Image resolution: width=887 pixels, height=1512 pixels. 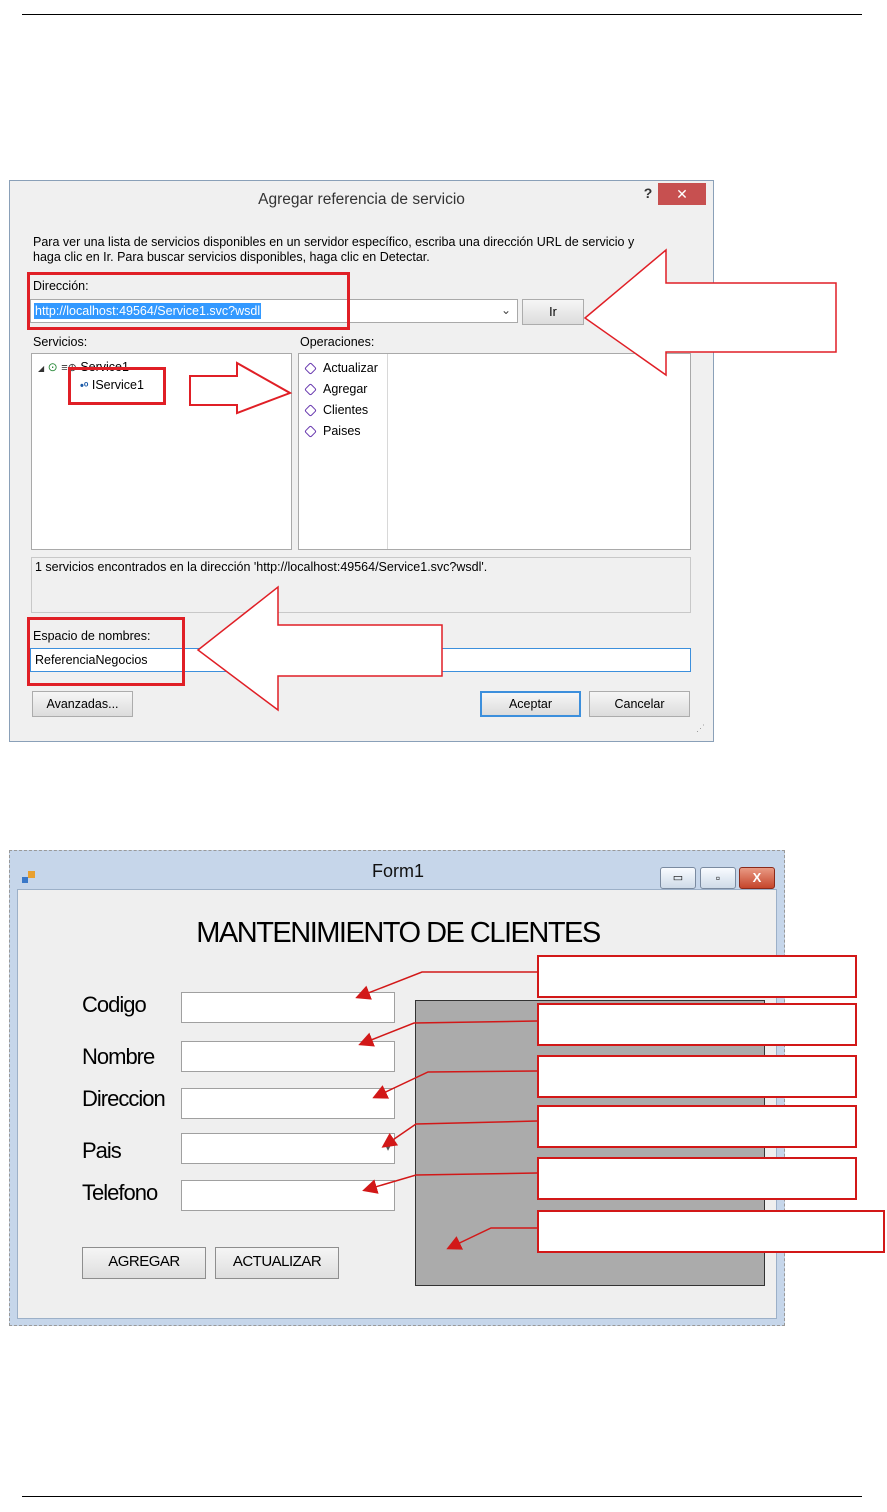 What do you see at coordinates (118, 1056) in the screenshot?
I see `label-nombre: Nombre` at bounding box center [118, 1056].